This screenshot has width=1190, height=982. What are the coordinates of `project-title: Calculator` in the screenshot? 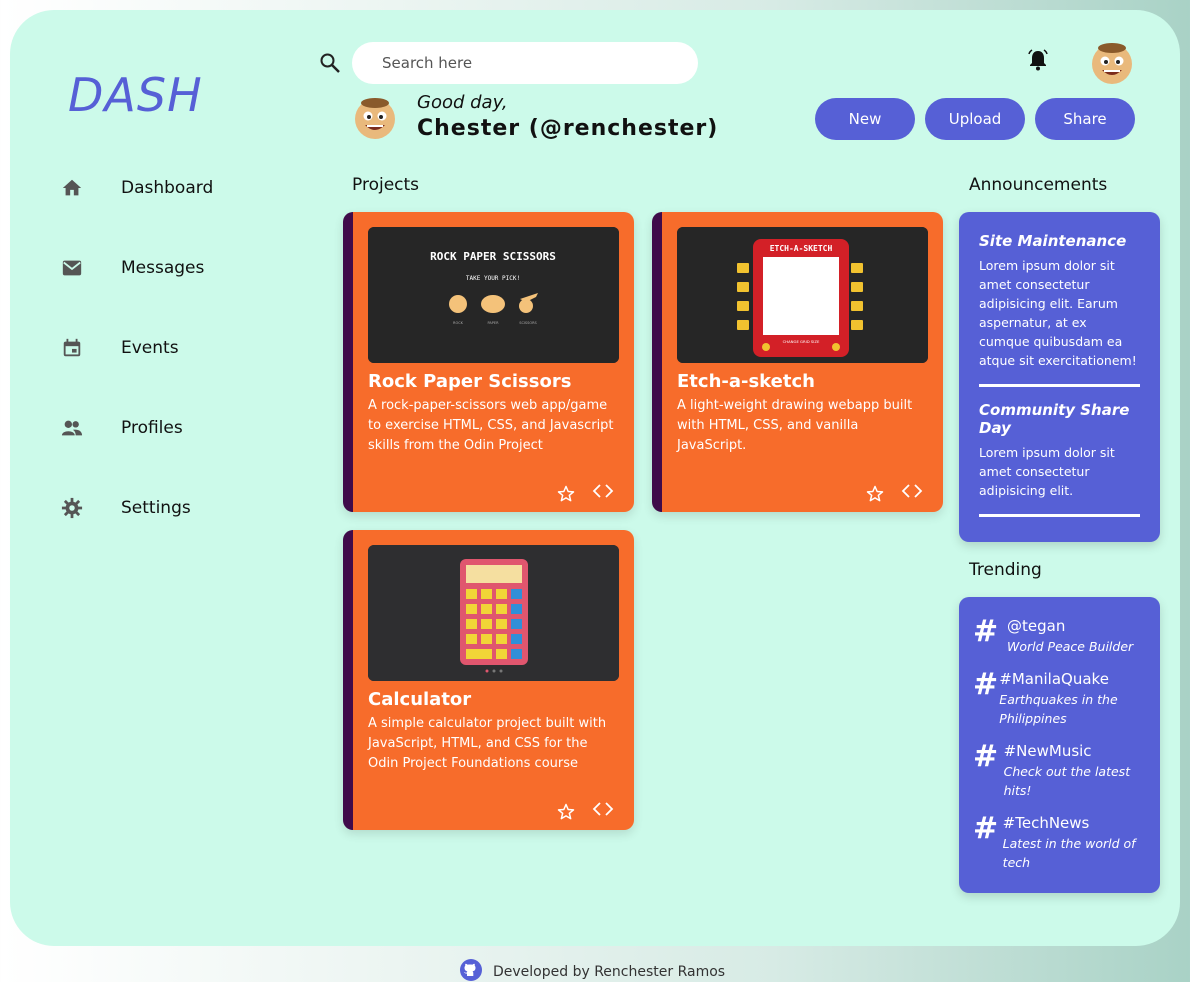 It's located at (420, 699).